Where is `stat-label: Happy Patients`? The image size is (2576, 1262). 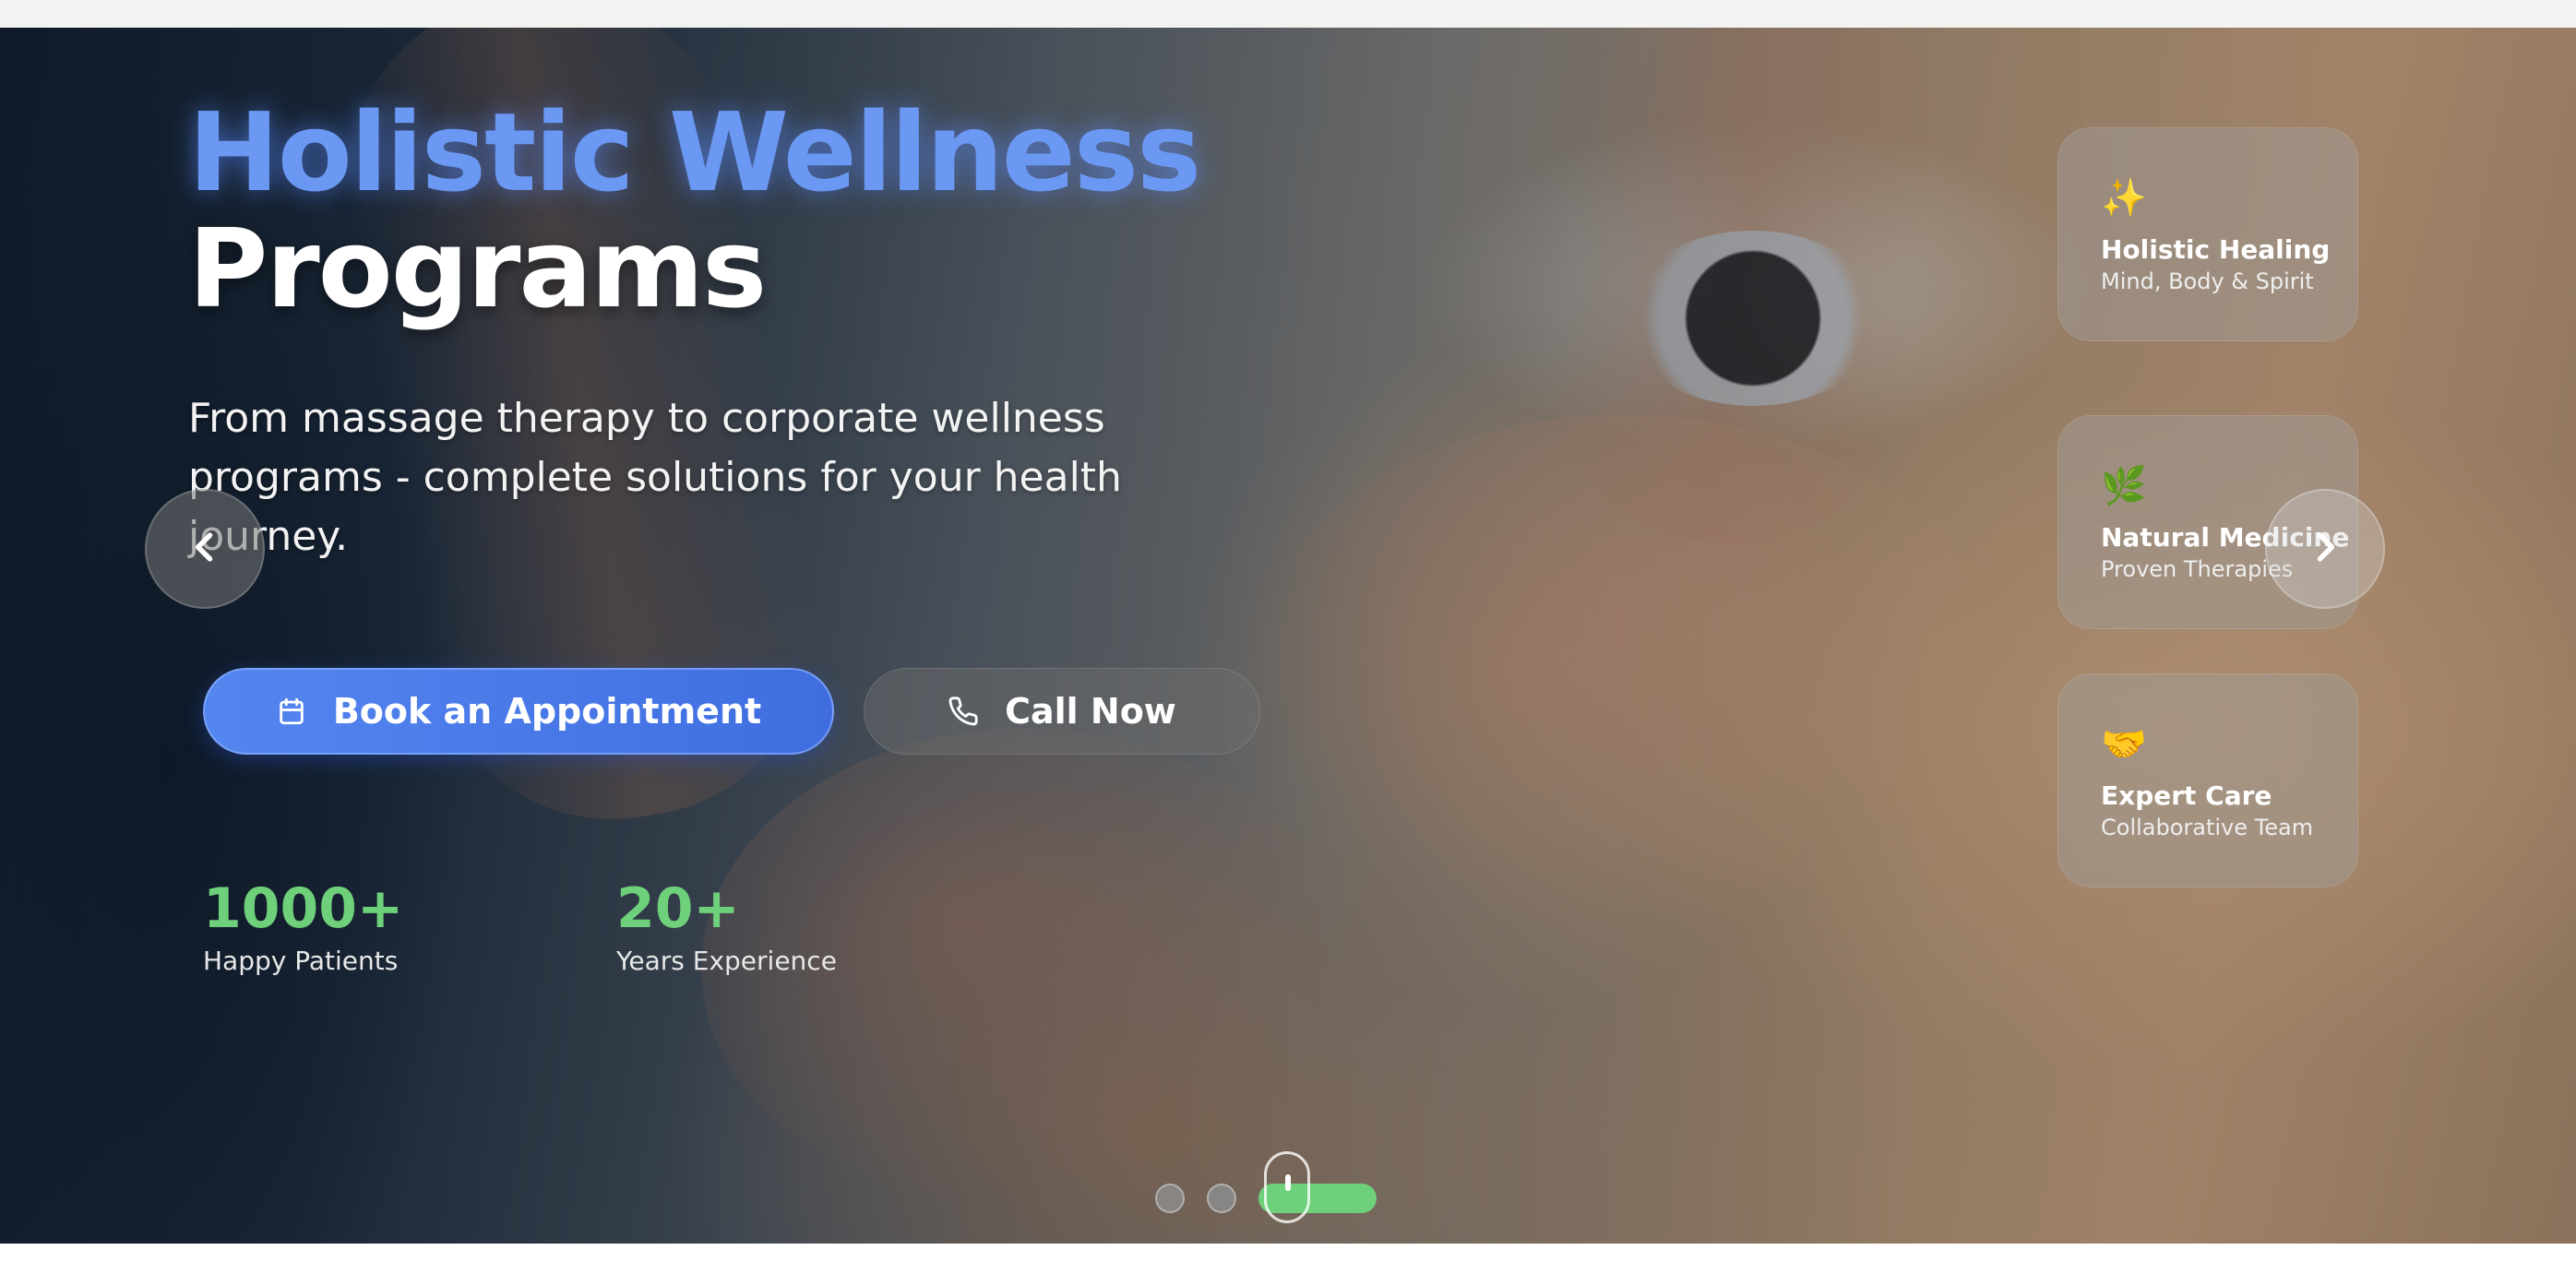 stat-label: Happy Patients is located at coordinates (301, 961).